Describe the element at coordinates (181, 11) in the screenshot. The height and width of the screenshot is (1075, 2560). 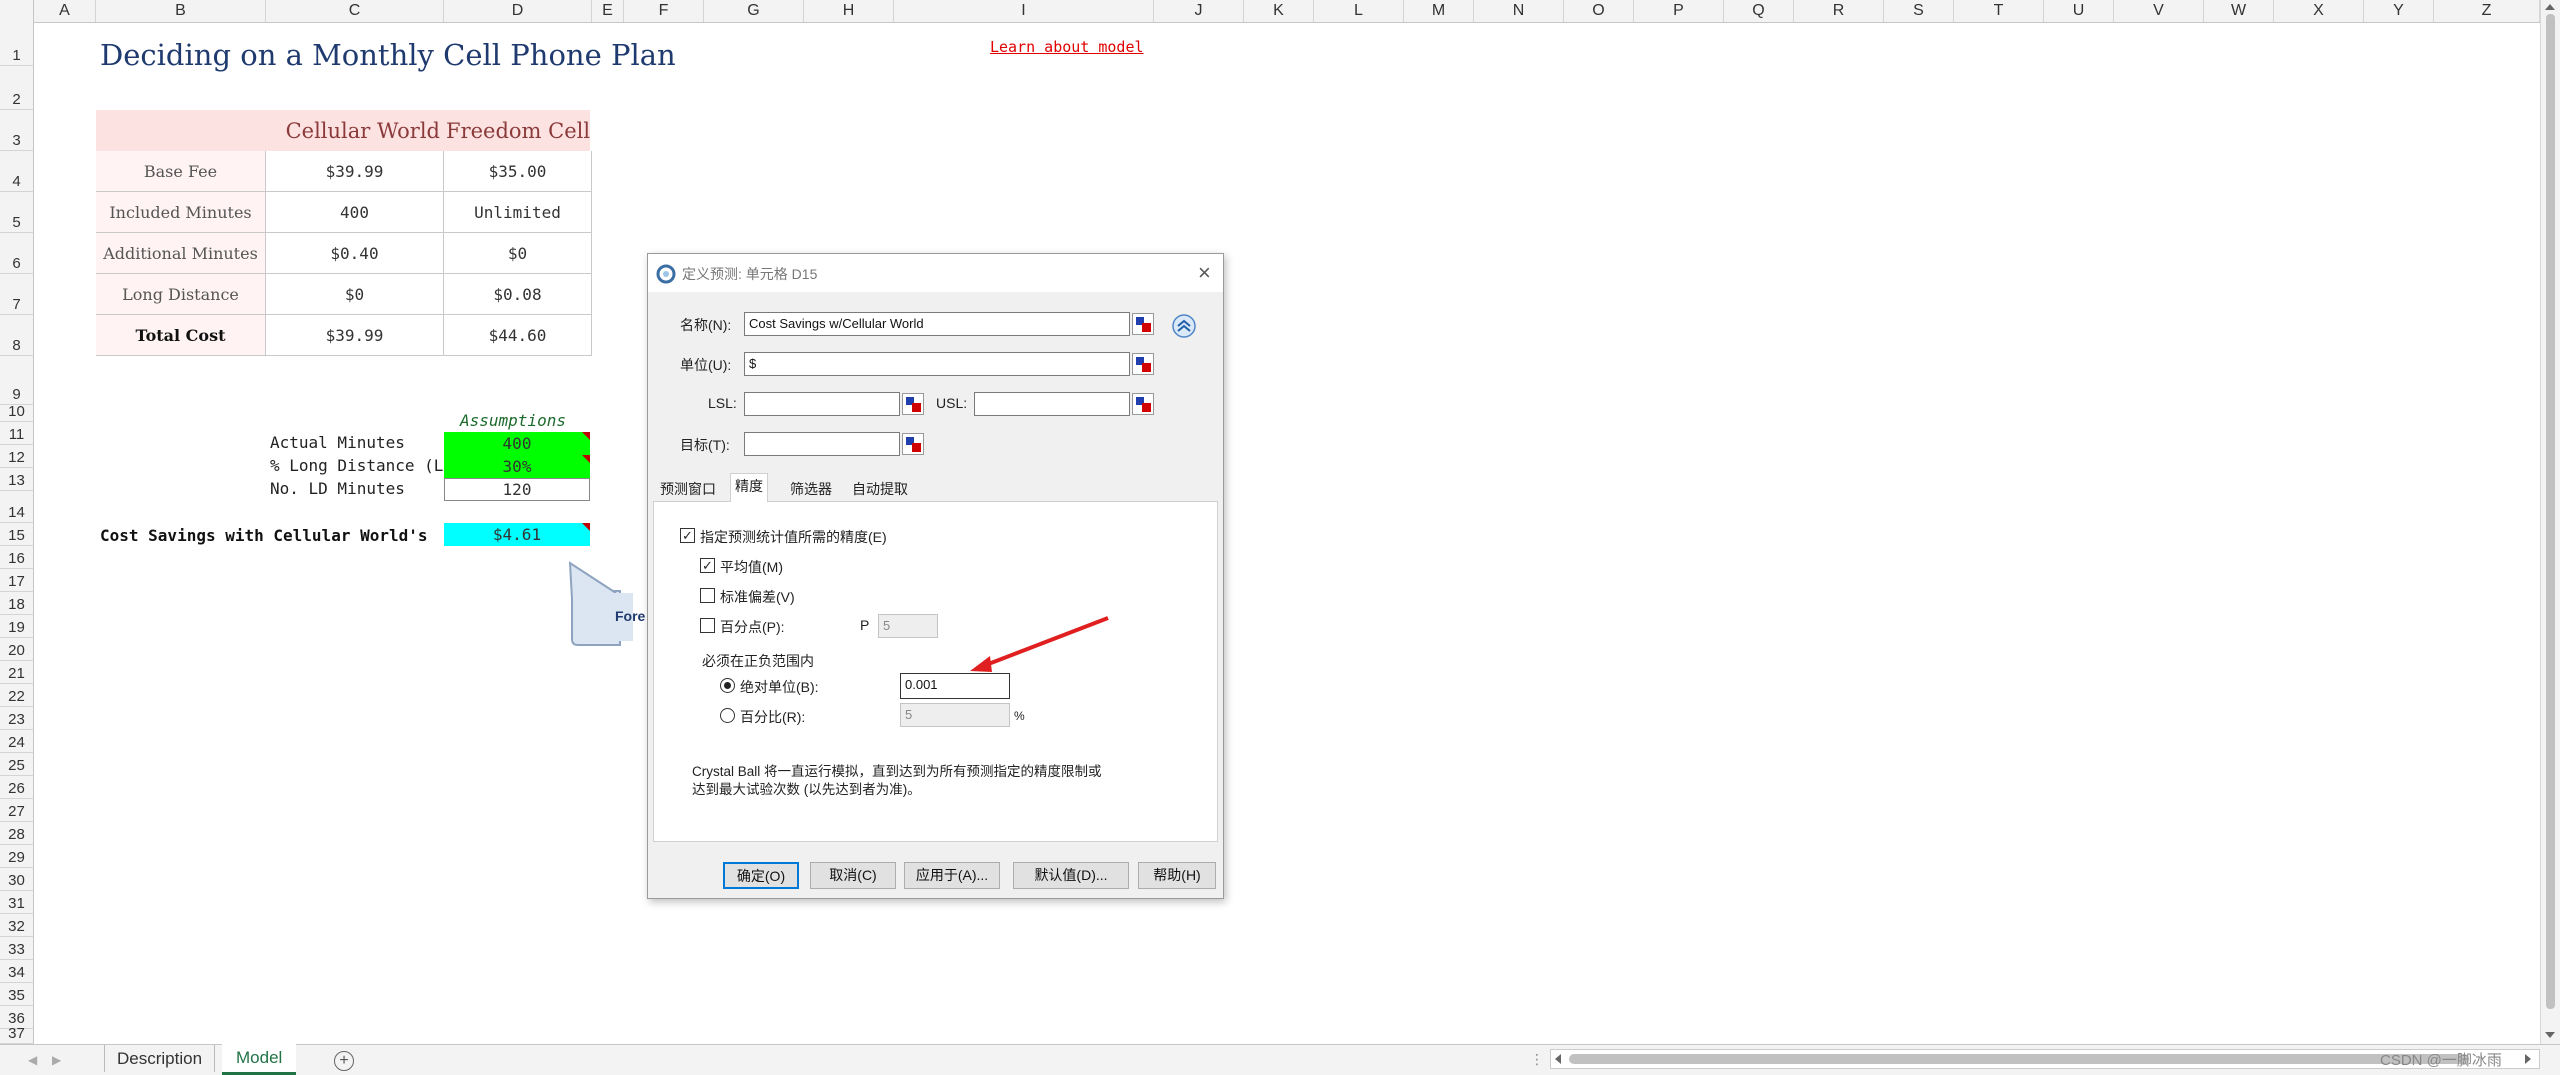
I see `column-header: B` at that location.